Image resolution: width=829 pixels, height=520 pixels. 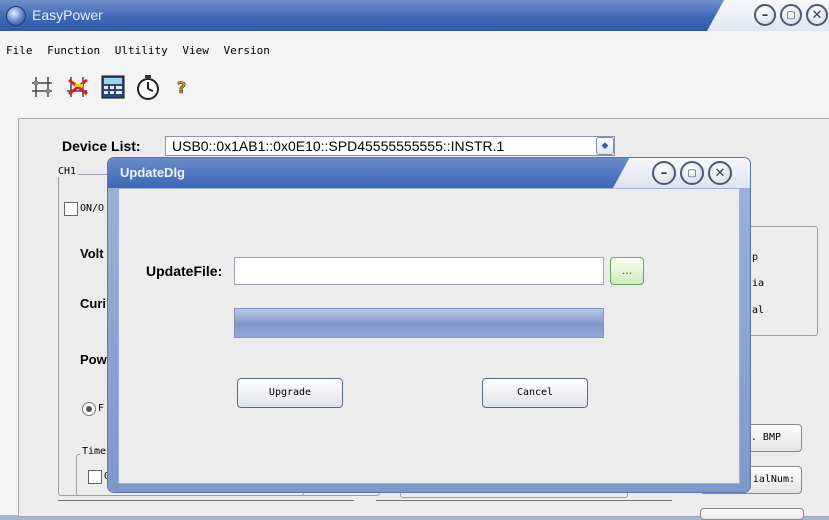 What do you see at coordinates (101, 146) in the screenshot?
I see `device-list-label: Device List:` at bounding box center [101, 146].